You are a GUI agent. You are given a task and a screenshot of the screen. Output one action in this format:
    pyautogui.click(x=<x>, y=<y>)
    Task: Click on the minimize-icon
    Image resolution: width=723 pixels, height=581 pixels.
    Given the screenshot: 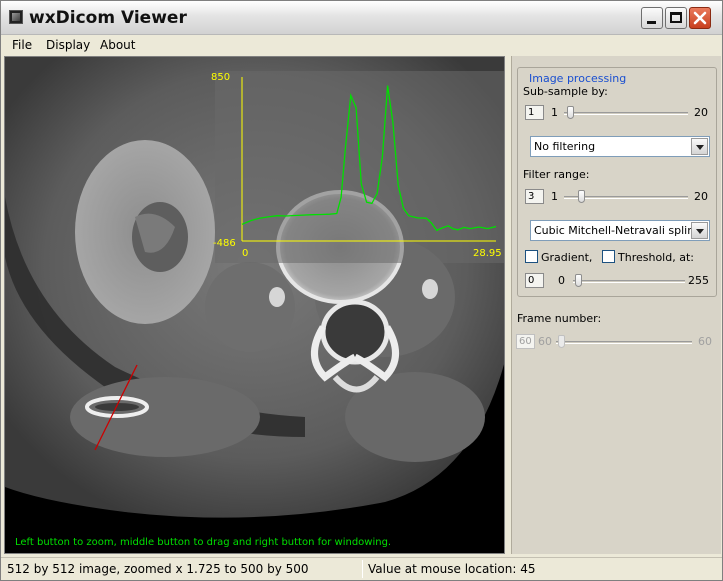 What is the action you would take?
    pyautogui.click(x=651, y=22)
    